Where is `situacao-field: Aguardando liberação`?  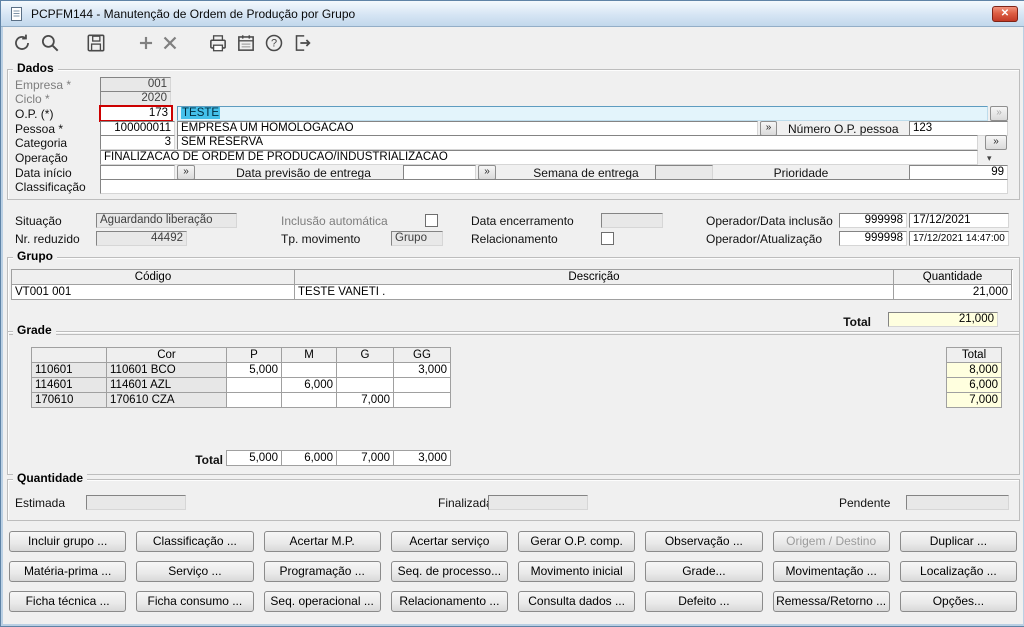 situacao-field: Aguardando liberação is located at coordinates (166, 220).